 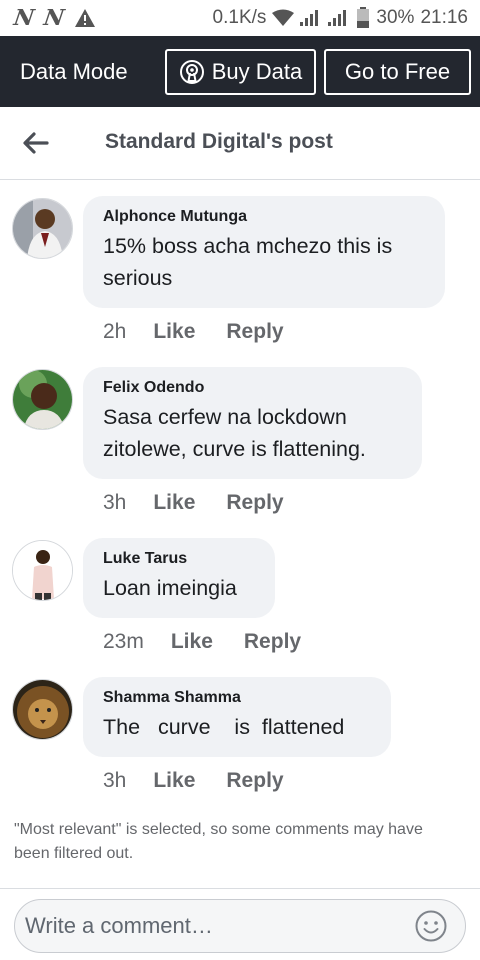 I want to click on comment-actions: 2h Like Reply, so click(x=193, y=332).